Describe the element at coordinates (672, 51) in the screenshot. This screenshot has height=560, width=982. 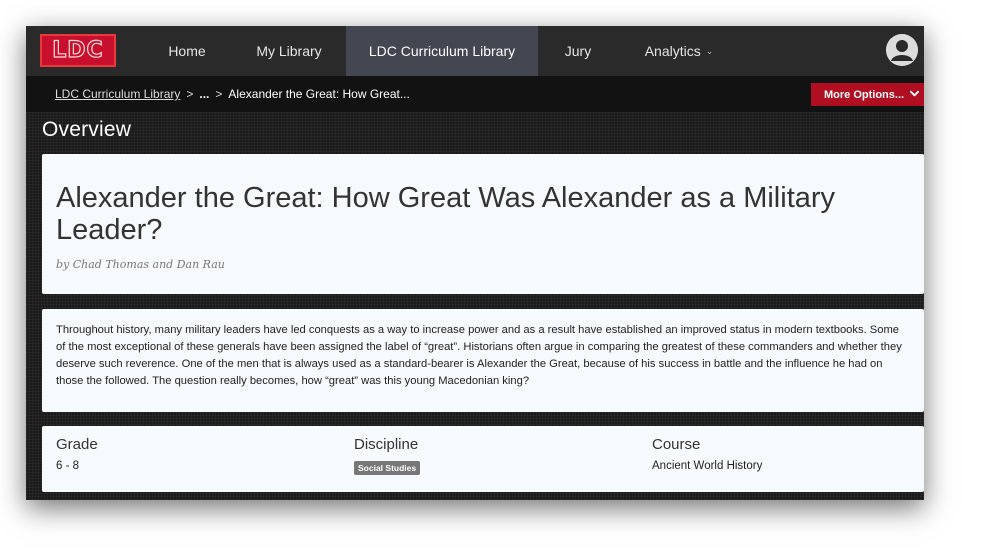
I see `nav-analytics-label: Analytics` at that location.